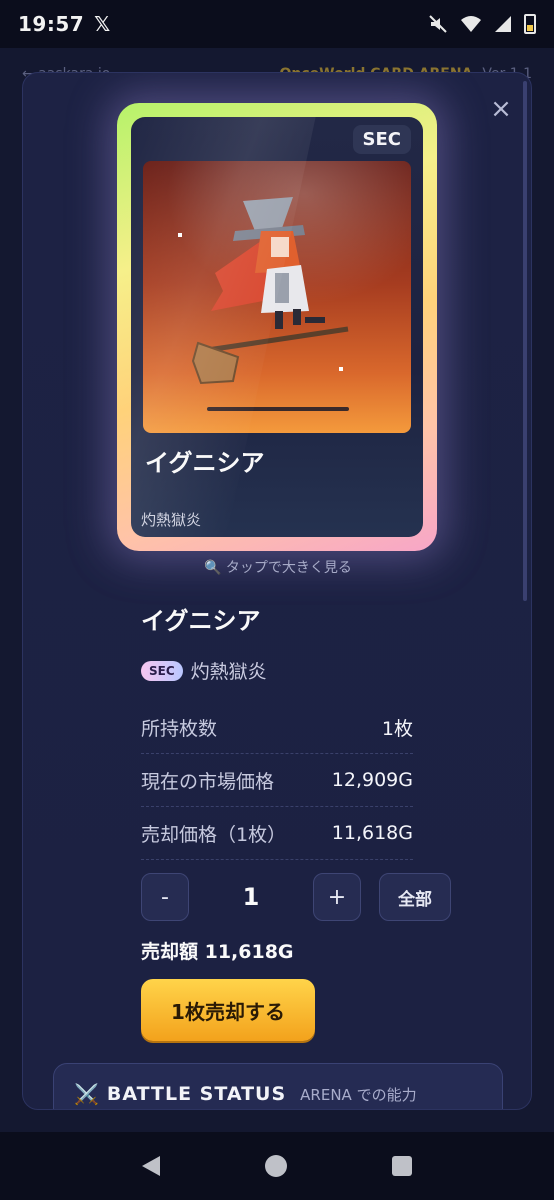 Image resolution: width=554 pixels, height=1200 pixels. What do you see at coordinates (196, 1094) in the screenshot?
I see `battle-status-title: BATTLE STATUS` at bounding box center [196, 1094].